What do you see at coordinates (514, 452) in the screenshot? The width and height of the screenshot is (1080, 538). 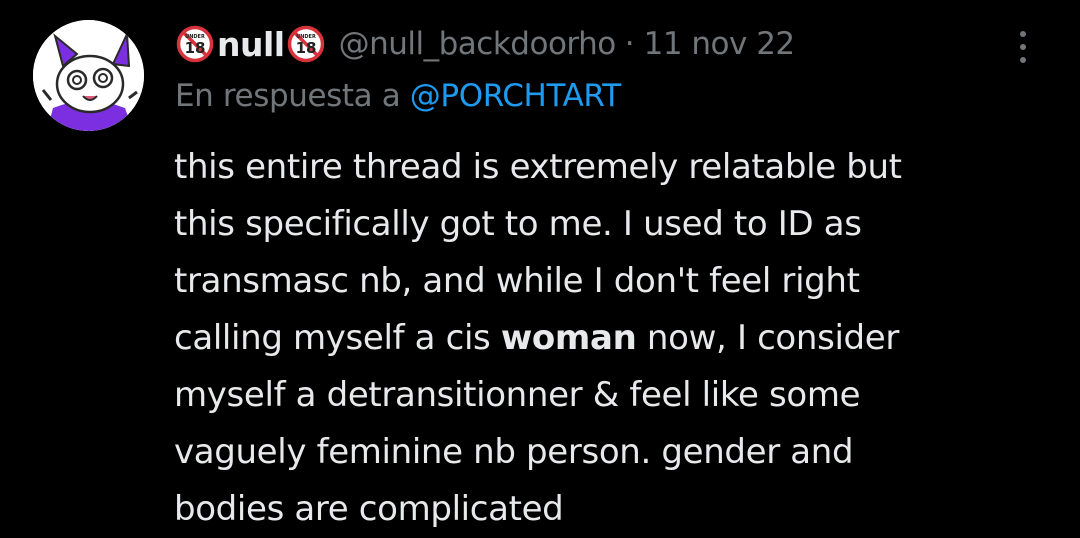 I see `tweet-line: vaguely feminine nb person. gender and` at bounding box center [514, 452].